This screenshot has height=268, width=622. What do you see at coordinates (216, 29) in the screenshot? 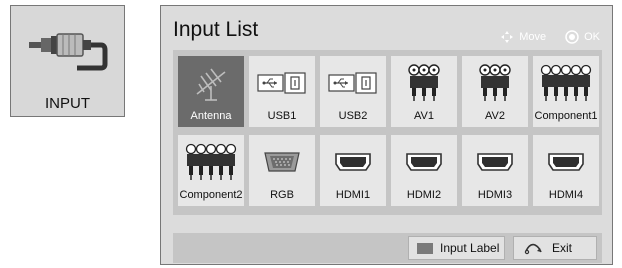
I see `panel-title: Input List` at bounding box center [216, 29].